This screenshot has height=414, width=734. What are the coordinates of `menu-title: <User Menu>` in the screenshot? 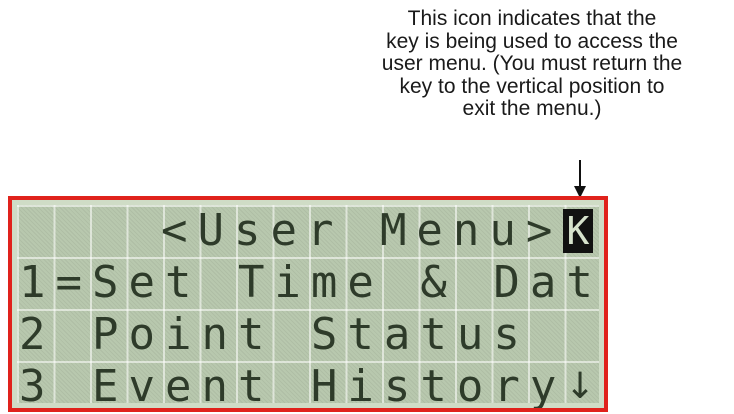 It's located at (362, 230).